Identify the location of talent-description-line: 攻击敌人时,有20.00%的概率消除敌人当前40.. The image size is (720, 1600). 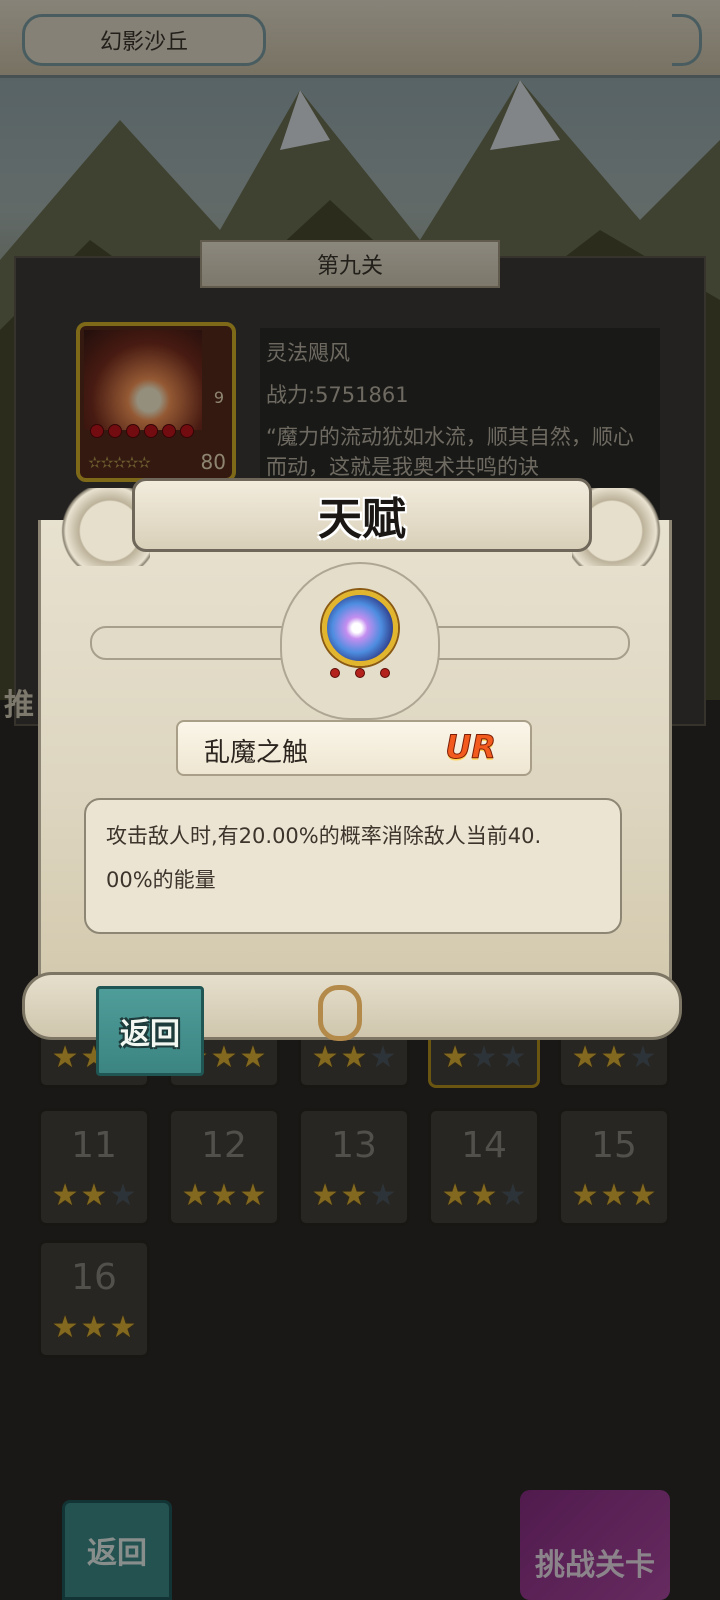
(324, 836).